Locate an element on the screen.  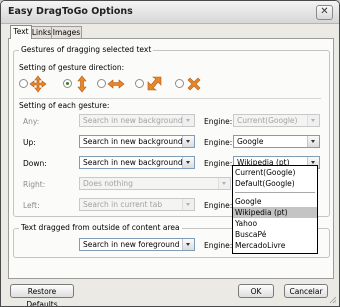
outside-engine-label: Engine: is located at coordinates (218, 245).